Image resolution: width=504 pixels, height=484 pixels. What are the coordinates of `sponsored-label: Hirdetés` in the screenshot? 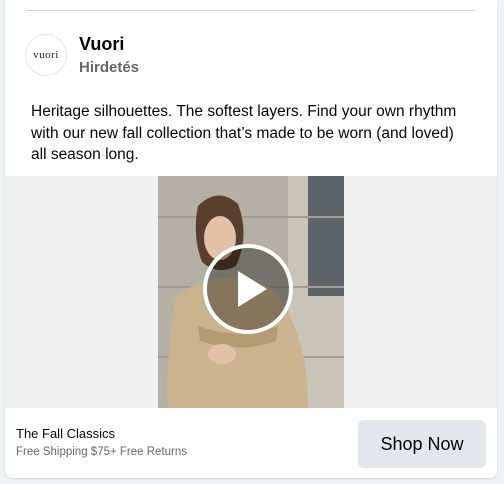 It's located at (109, 68).